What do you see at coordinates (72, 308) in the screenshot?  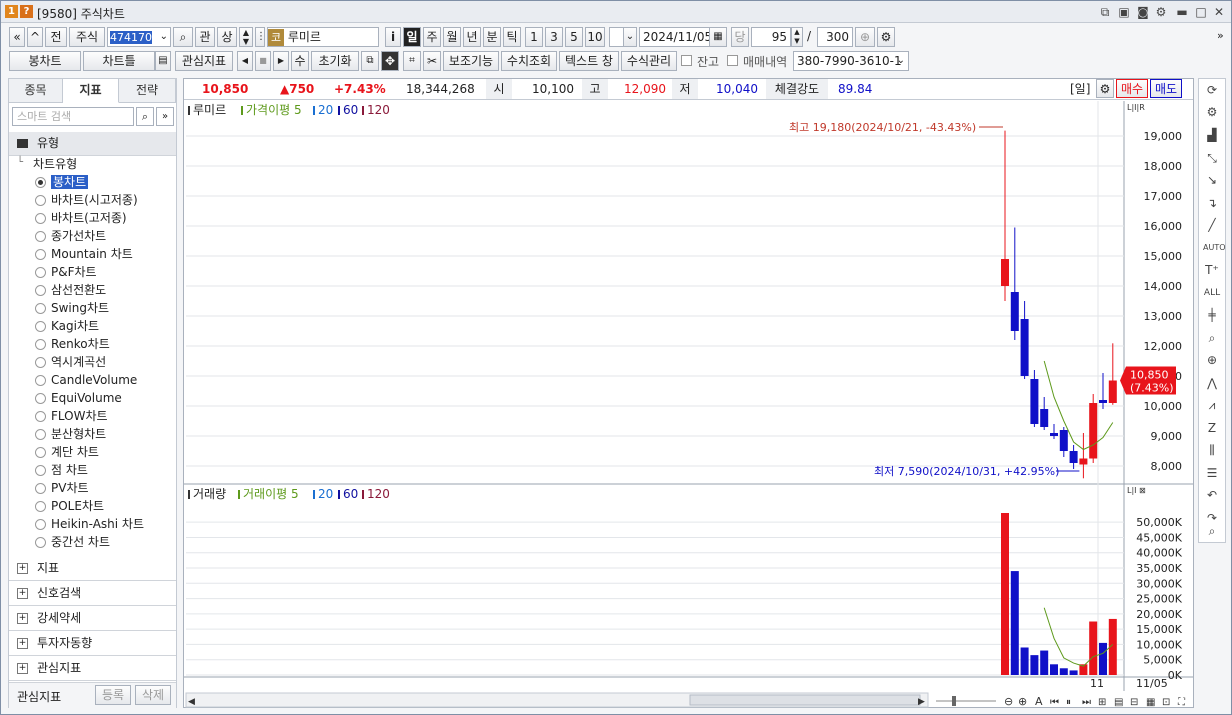 I see `chart-type-item: Swing차트` at bounding box center [72, 308].